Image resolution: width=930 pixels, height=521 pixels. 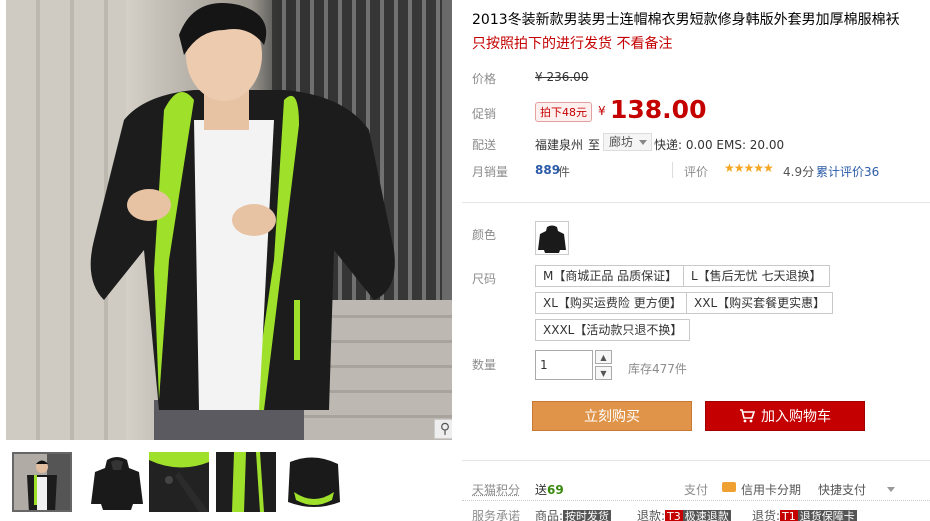 What do you see at coordinates (827, 515) in the screenshot?
I see `promise-tag: 退货保障卡` at bounding box center [827, 515].